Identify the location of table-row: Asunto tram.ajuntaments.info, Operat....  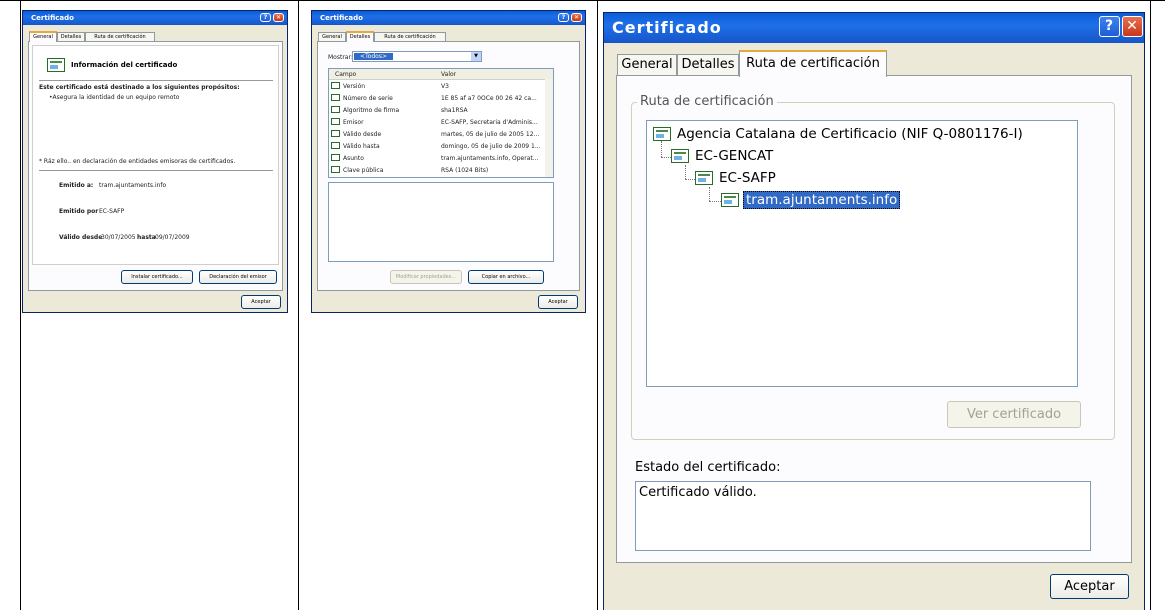
(437, 158).